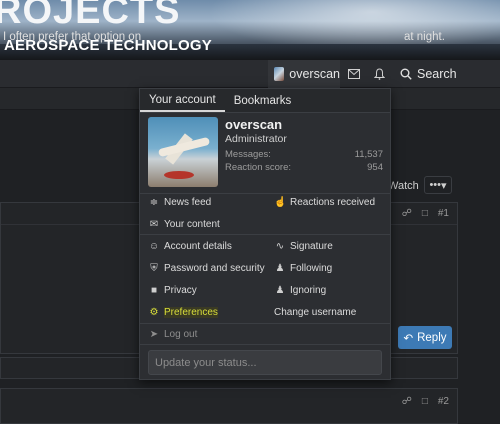  I want to click on menu-privacy: ■ Privacy, so click(172, 290).